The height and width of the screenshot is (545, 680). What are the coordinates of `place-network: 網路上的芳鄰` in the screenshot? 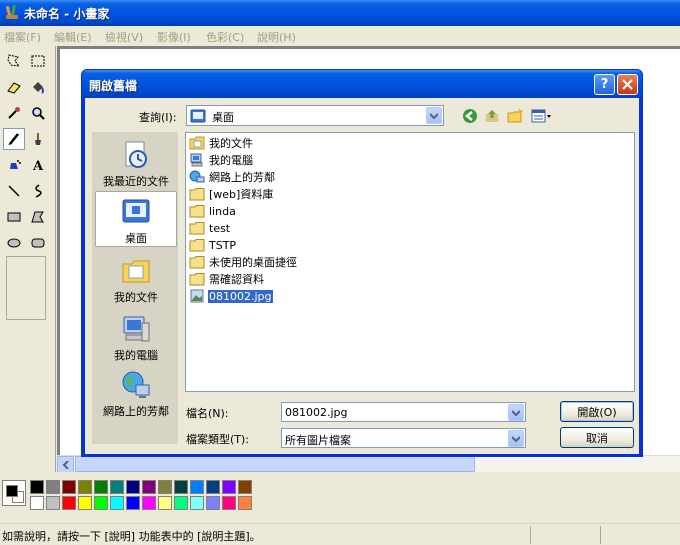 It's located at (136, 393).